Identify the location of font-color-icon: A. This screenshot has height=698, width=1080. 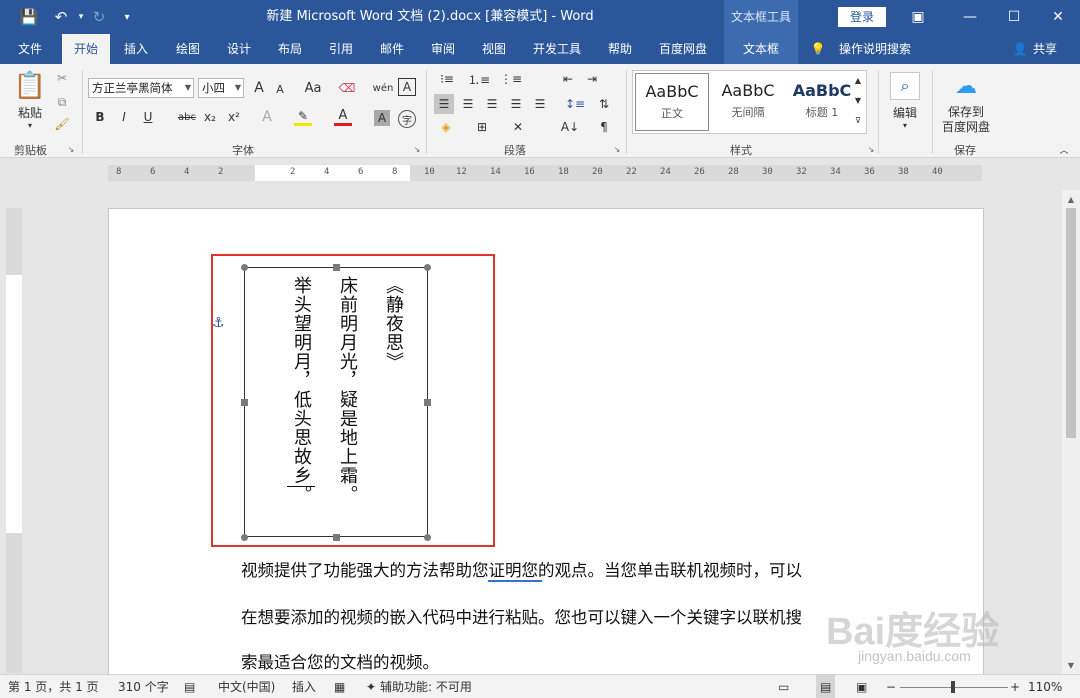
(343, 117).